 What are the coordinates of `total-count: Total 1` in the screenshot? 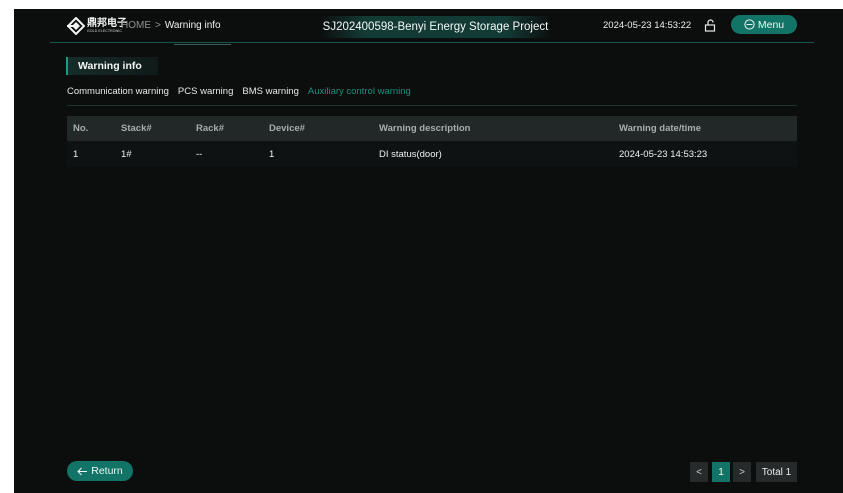 It's located at (776, 472).